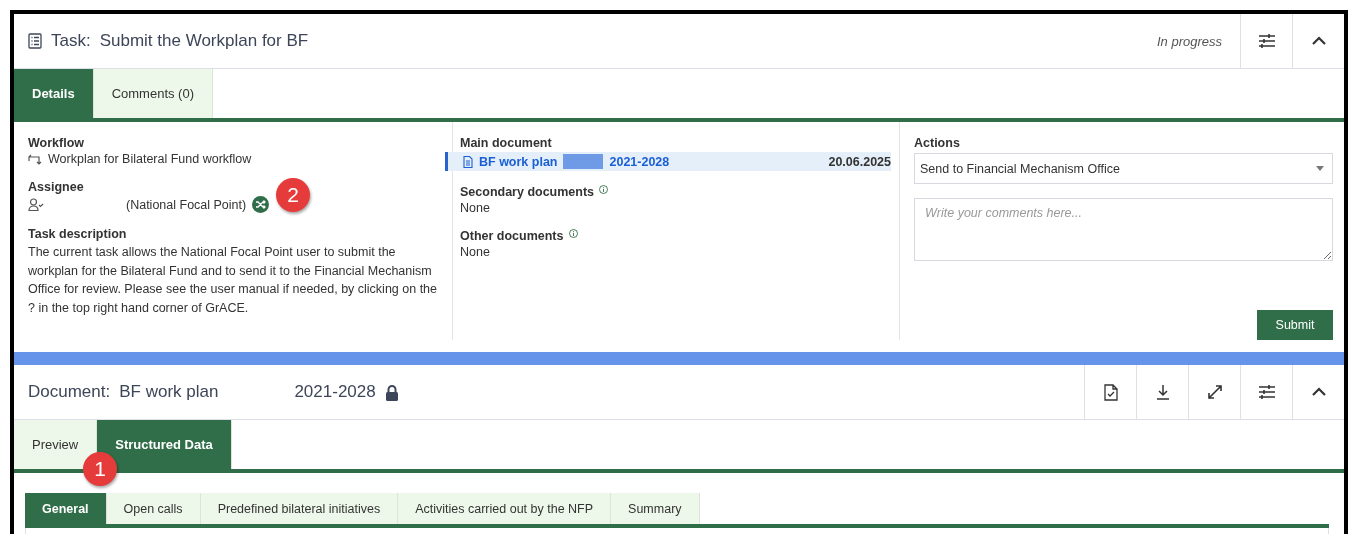 This screenshot has width=1352, height=534. Describe the element at coordinates (668, 161) in the screenshot. I see `document-link: BF work plan 2021-2028 20.06.2025` at that location.